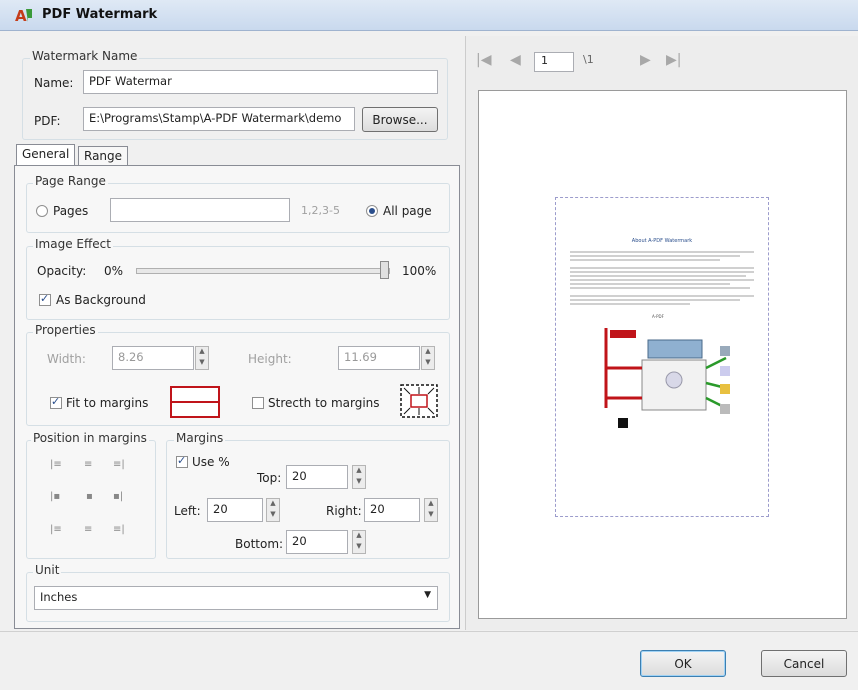 The width and height of the screenshot is (858, 690). I want to click on opacity-max-label: 100%, so click(419, 271).